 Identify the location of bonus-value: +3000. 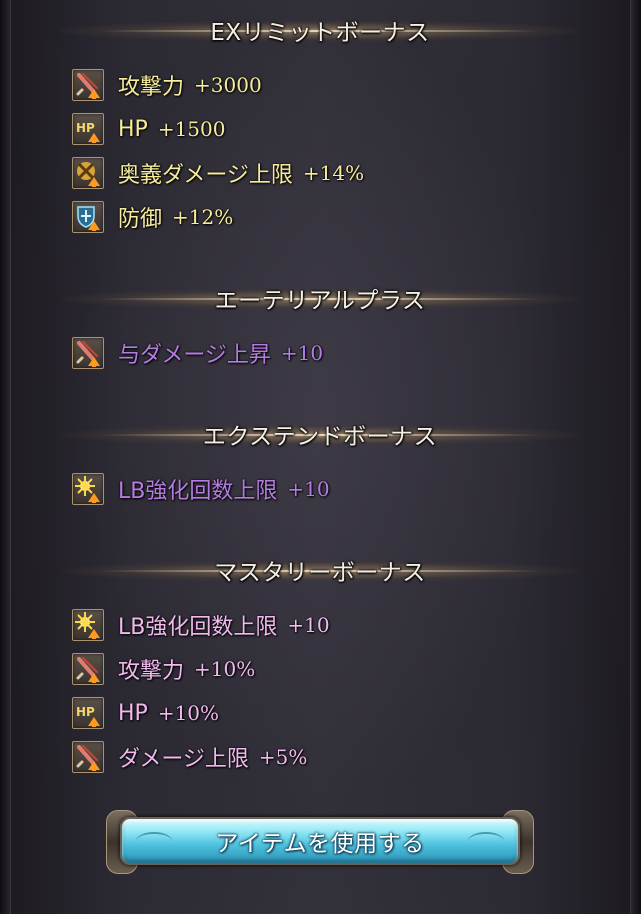
(228, 85).